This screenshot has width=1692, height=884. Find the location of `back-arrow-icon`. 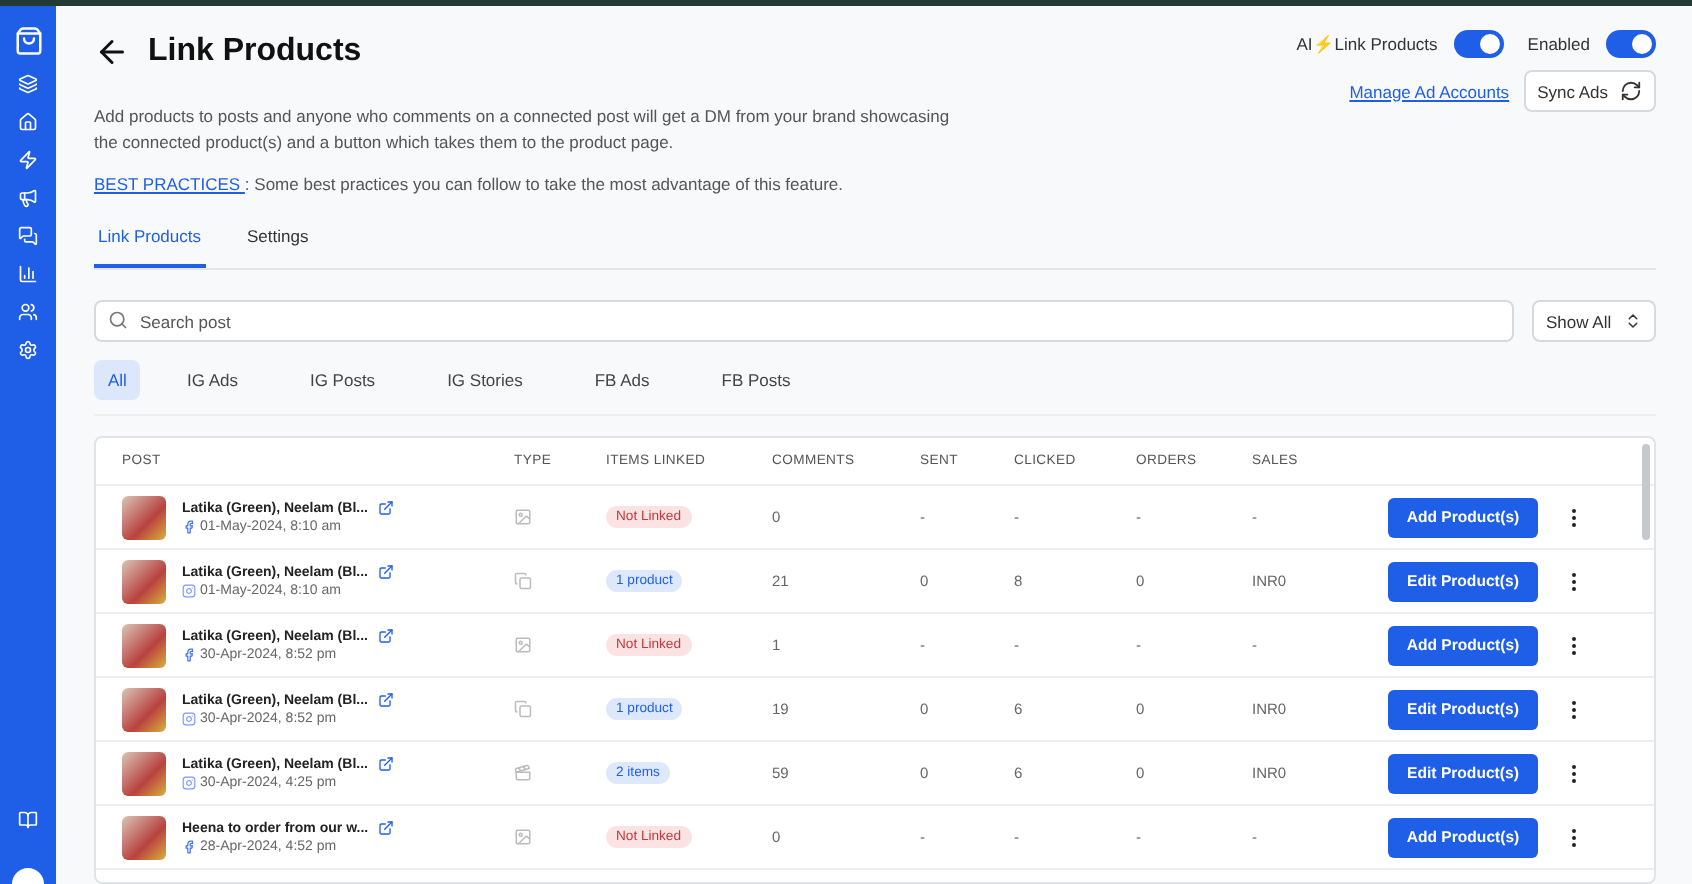

back-arrow-icon is located at coordinates (112, 52).